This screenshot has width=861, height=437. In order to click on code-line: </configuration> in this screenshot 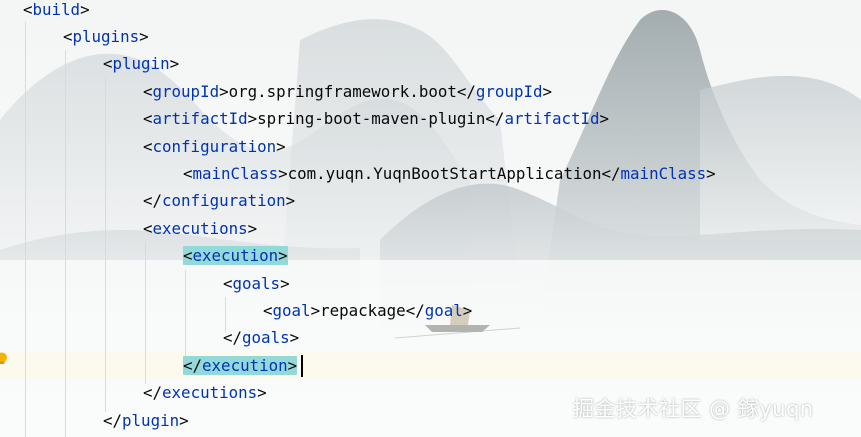, I will do `click(219, 201)`.